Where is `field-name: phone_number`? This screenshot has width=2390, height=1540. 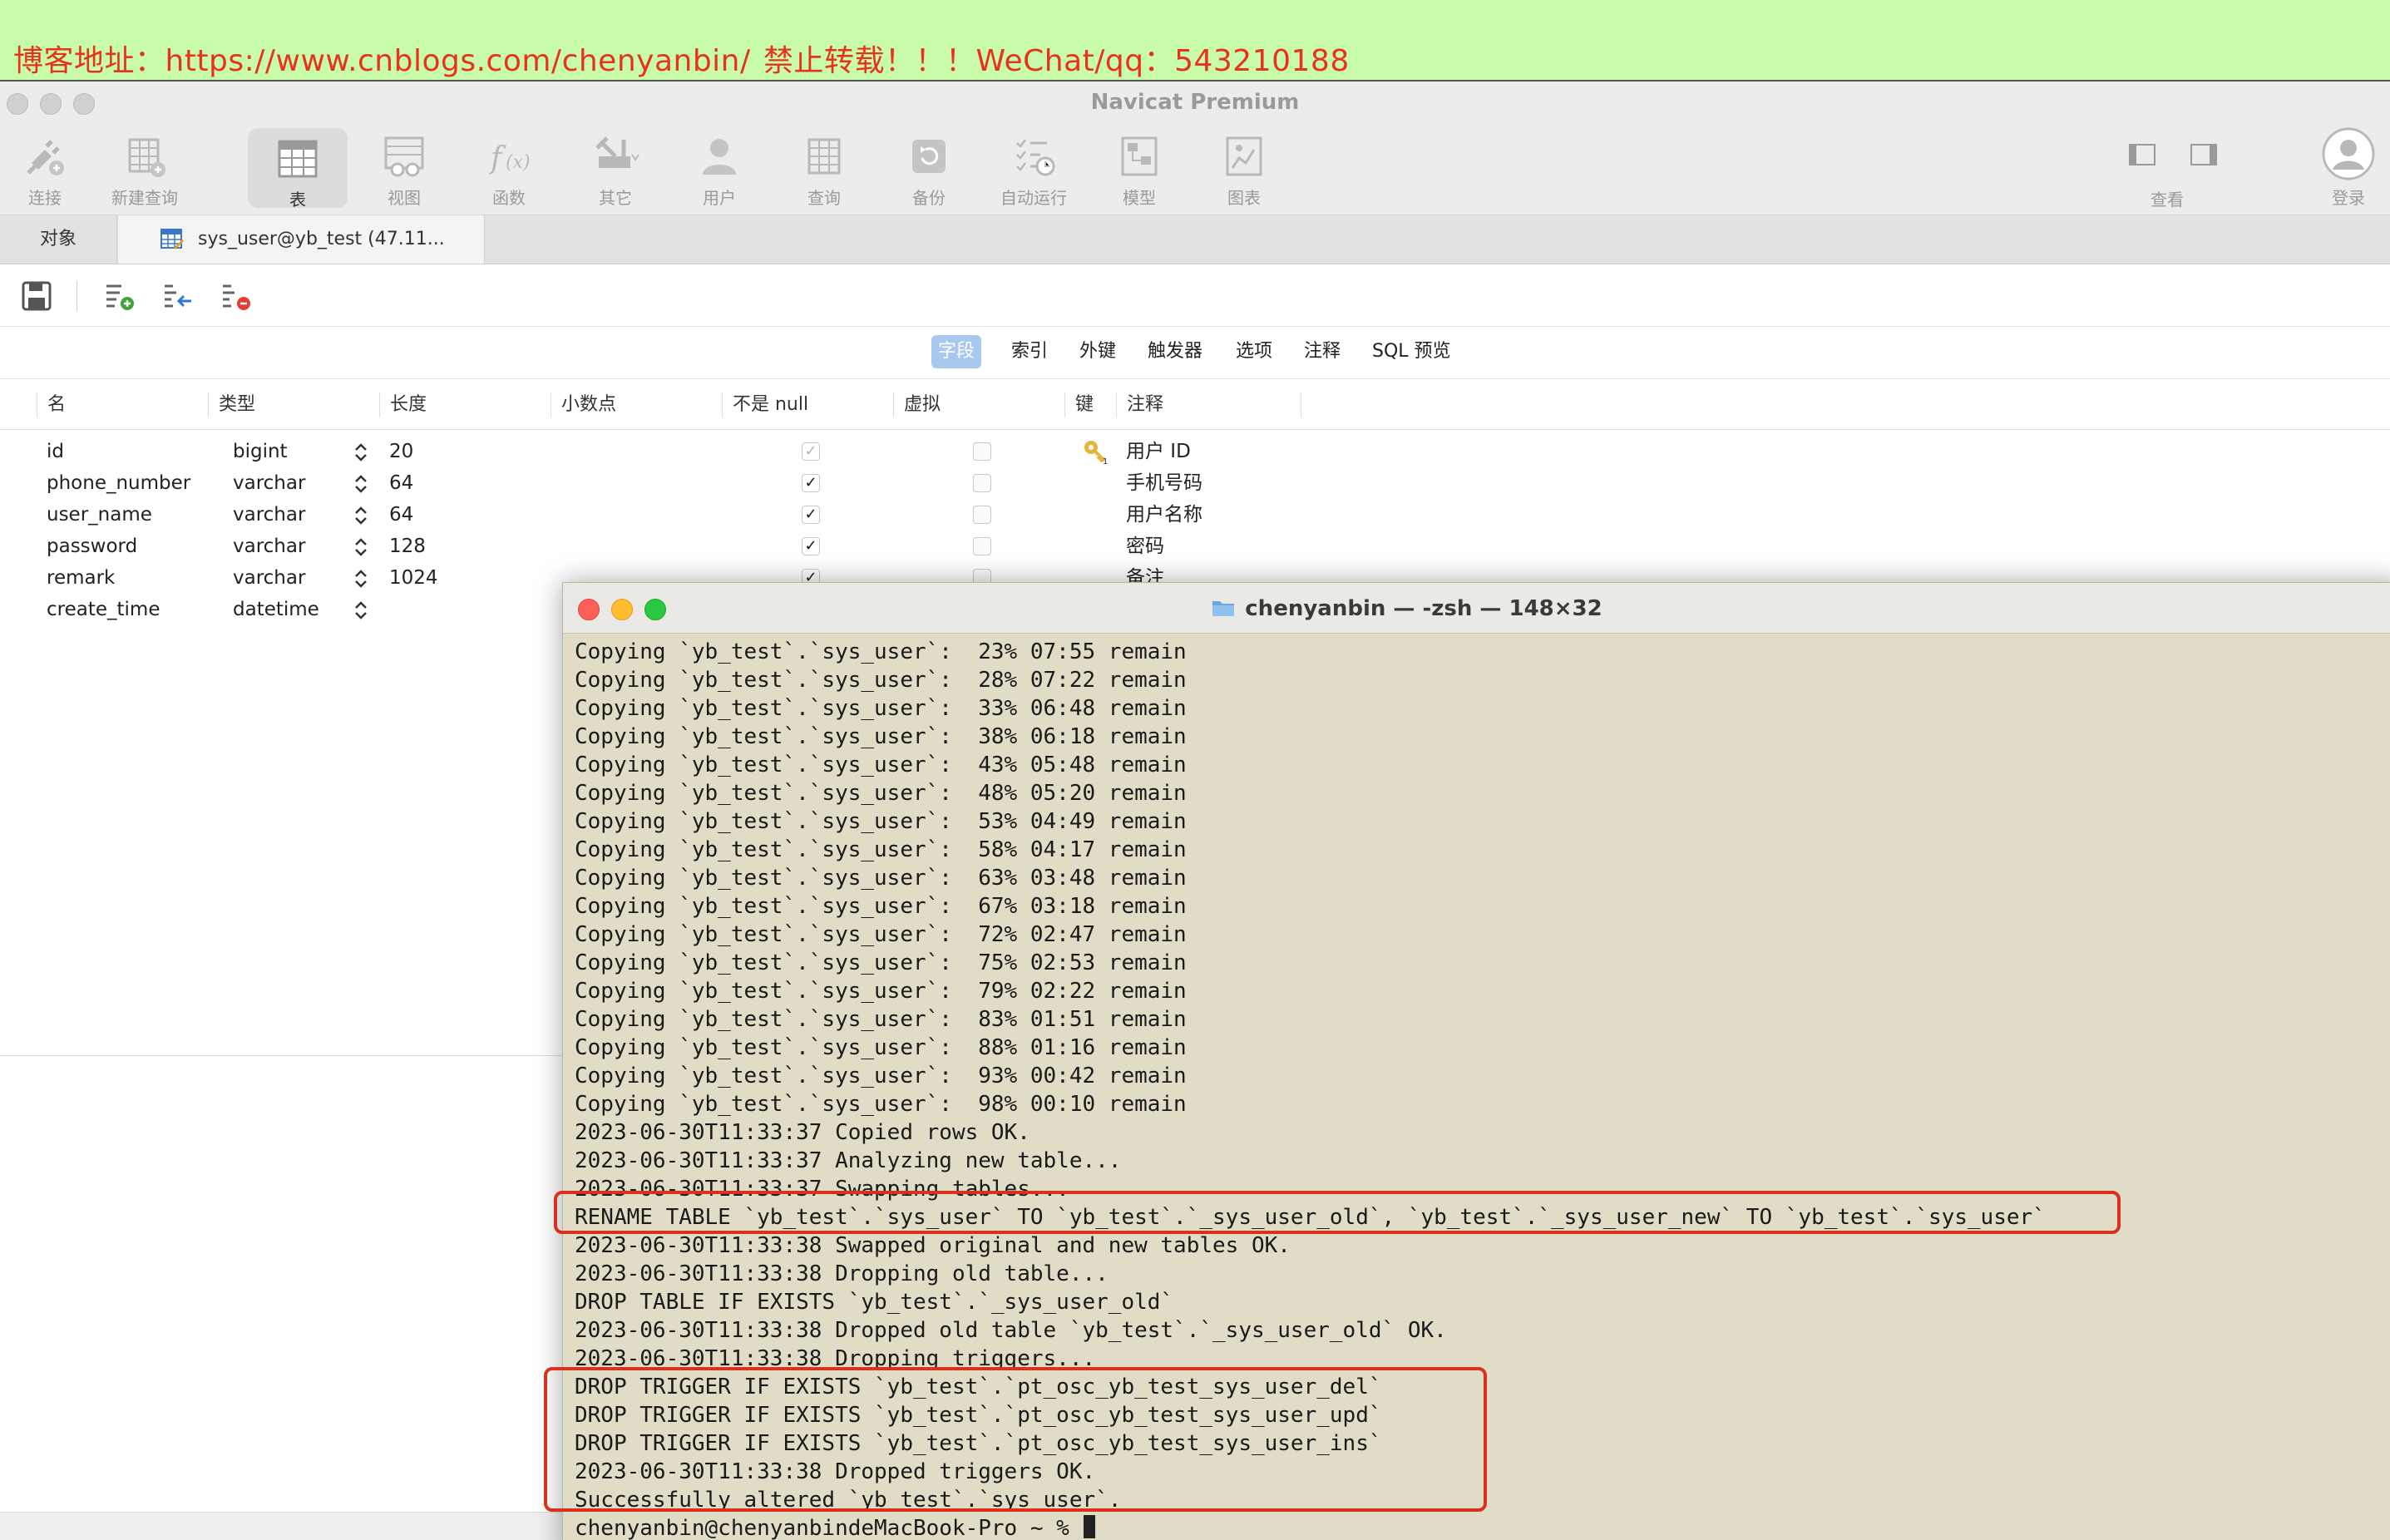
field-name: phone_number is located at coordinates (118, 483).